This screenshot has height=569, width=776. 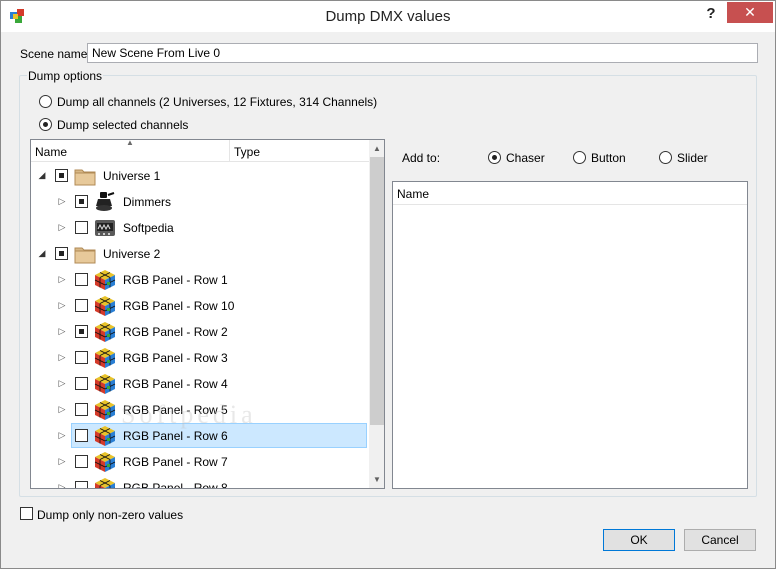 I want to click on scroll-down-icon: ▼, so click(x=376, y=479).